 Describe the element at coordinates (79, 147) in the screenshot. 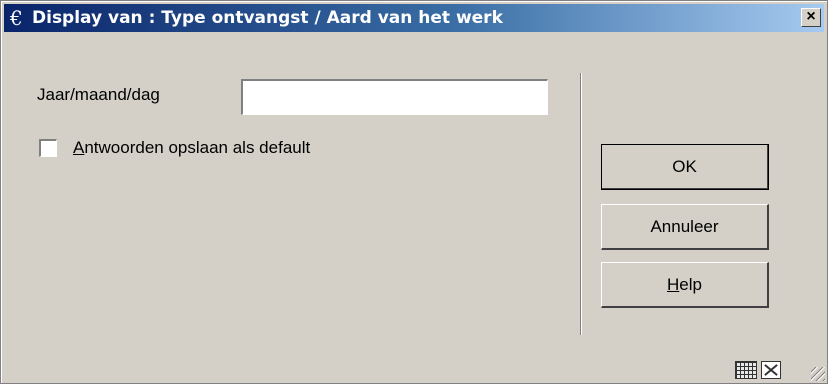

I see `save-default-mnemonic: A` at that location.